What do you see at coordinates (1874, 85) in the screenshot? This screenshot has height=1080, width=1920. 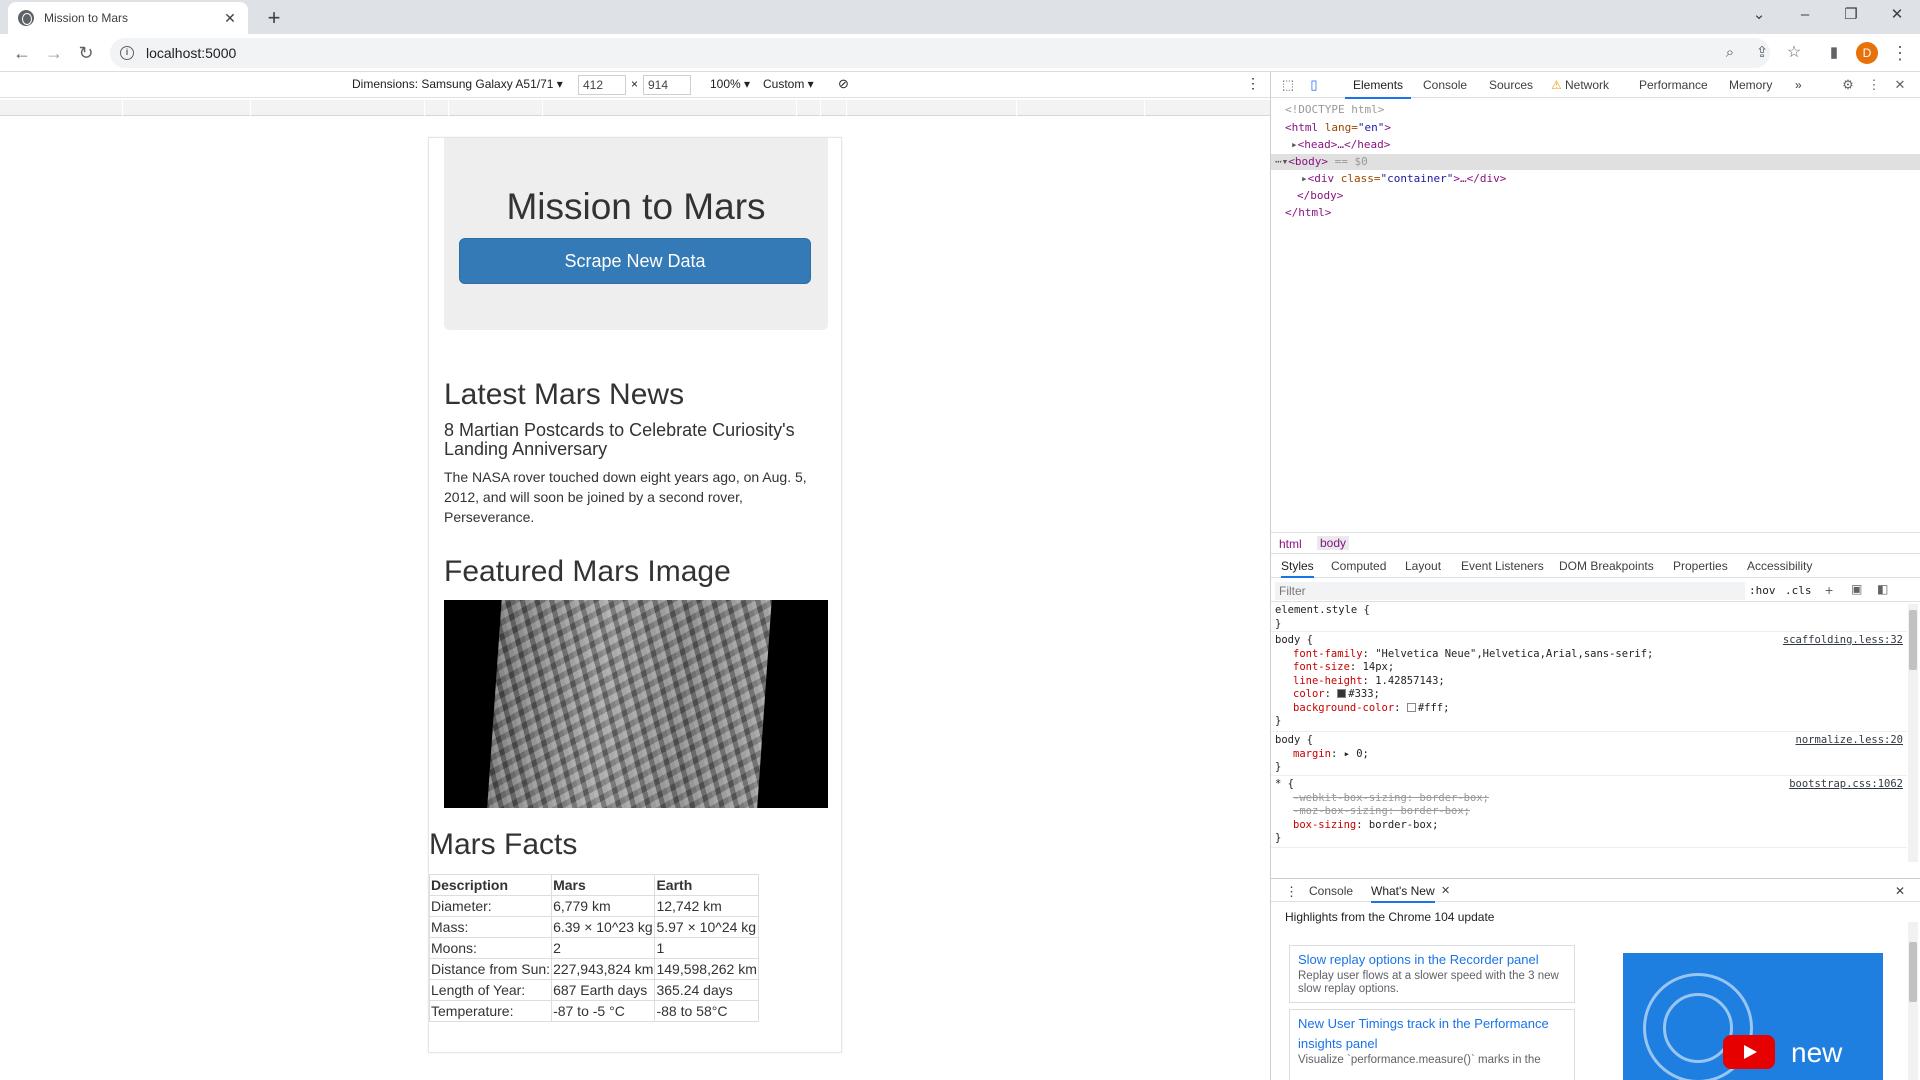 I see `devtools-menu-icon: ⋮` at bounding box center [1874, 85].